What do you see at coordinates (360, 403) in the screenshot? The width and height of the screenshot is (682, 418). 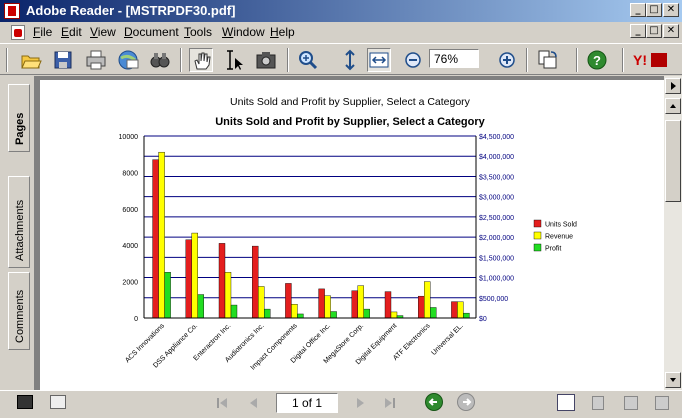 I see `next-page-button` at bounding box center [360, 403].